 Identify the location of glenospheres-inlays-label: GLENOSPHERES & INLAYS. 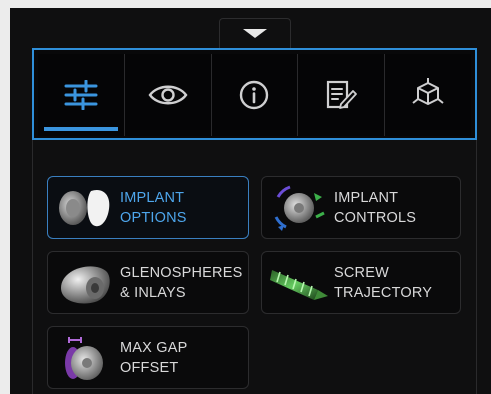
(181, 282).